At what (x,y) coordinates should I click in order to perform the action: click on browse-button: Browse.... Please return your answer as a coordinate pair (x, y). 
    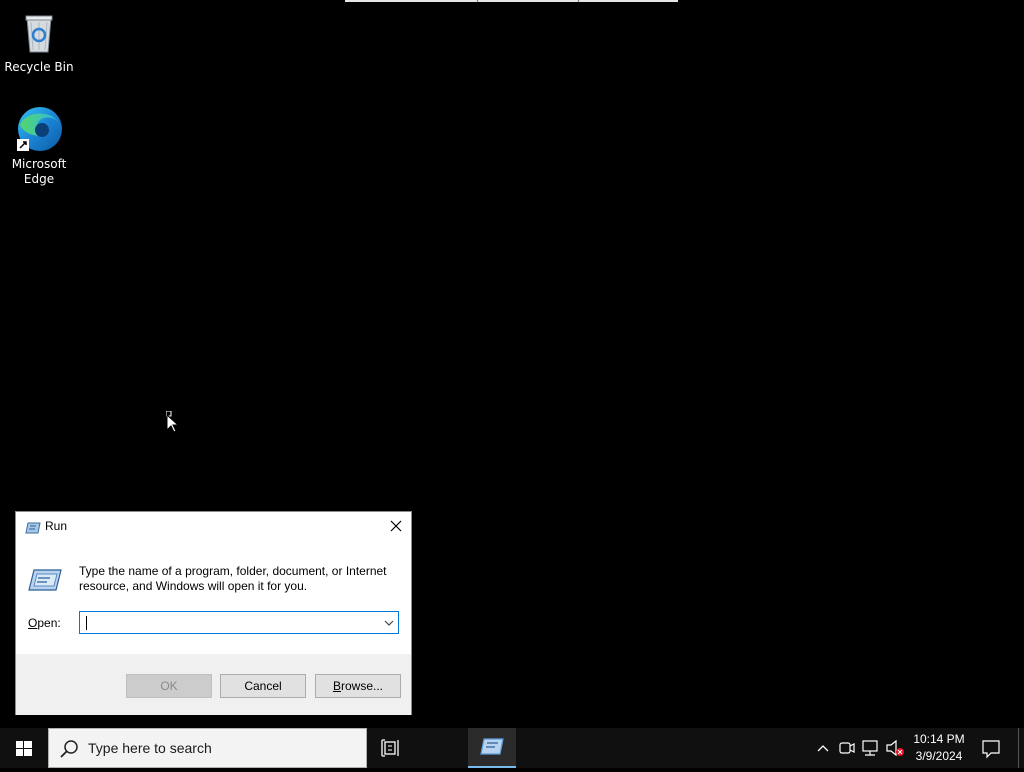
    Looking at the image, I should click on (358, 686).